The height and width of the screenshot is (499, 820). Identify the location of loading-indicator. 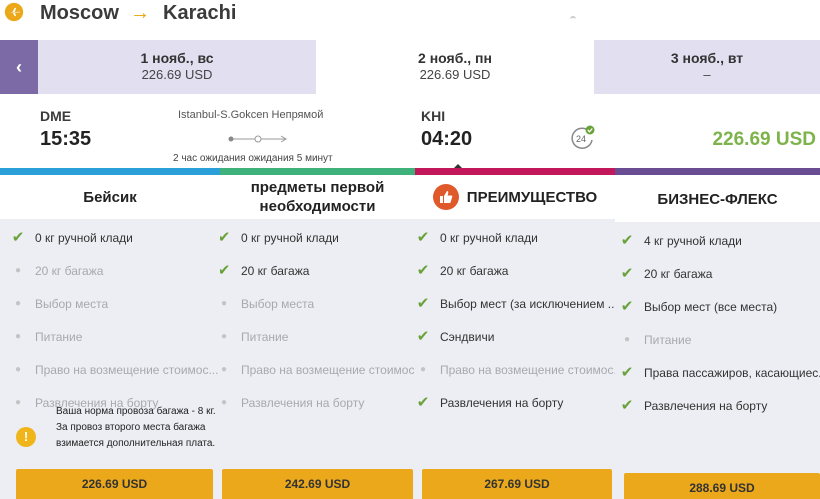
(573, 17).